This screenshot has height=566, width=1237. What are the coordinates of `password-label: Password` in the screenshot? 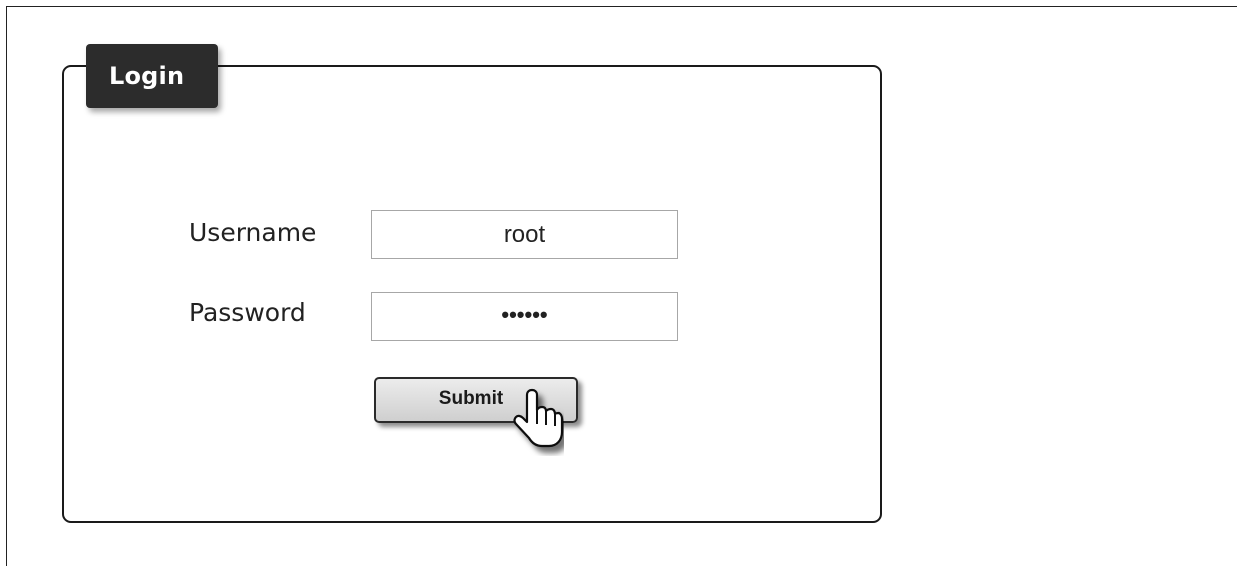 It's located at (247, 312).